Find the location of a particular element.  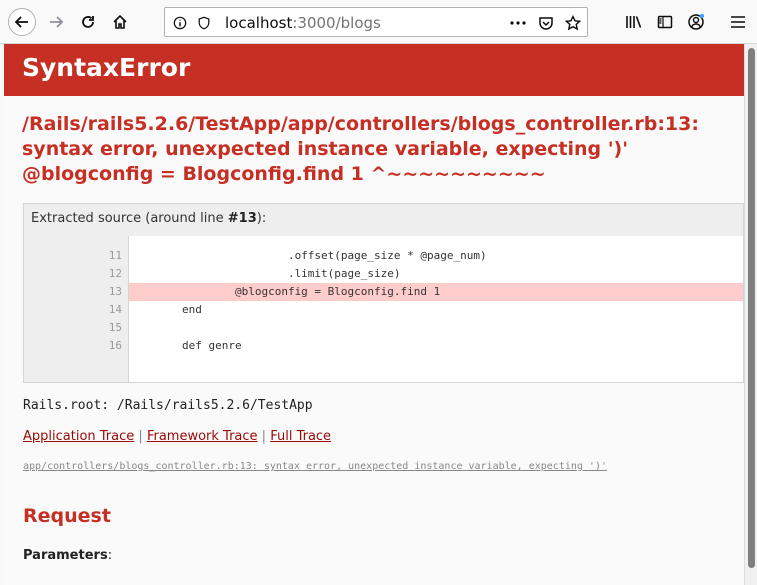

rails-root: Rails.root: /Rails/rails5.2.6/TestApp is located at coordinates (168, 405).